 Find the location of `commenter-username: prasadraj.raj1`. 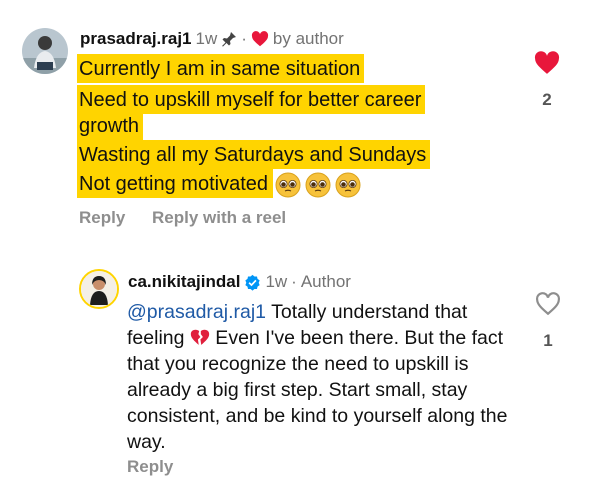

commenter-username: prasadraj.raj1 is located at coordinates (136, 39).